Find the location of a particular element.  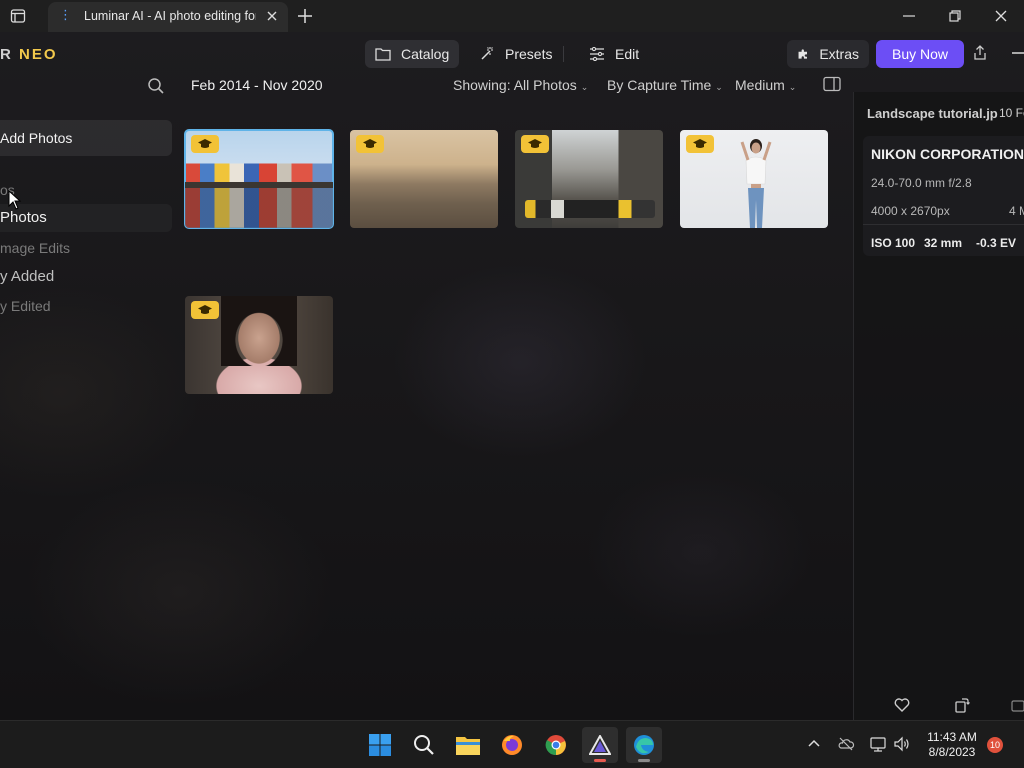

heart-icon is located at coordinates (902, 705).